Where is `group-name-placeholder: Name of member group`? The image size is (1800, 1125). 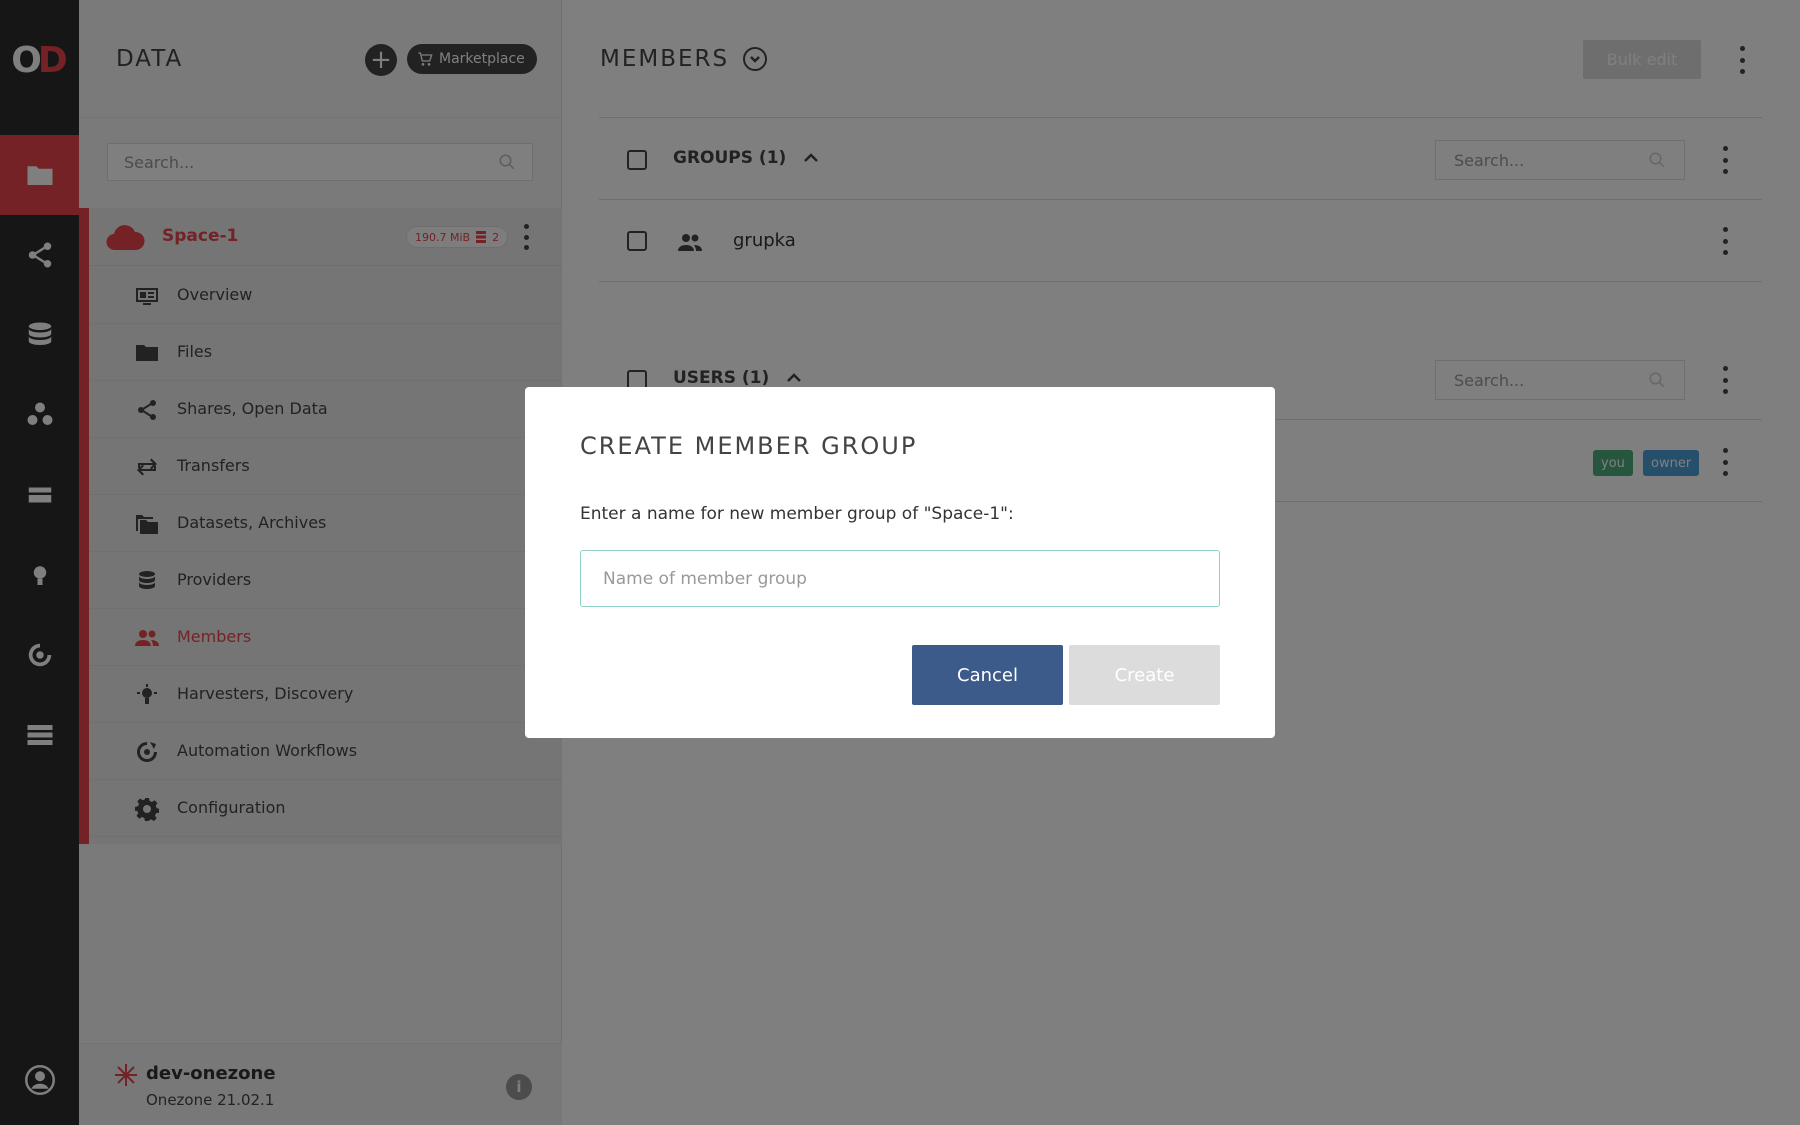 group-name-placeholder: Name of member group is located at coordinates (705, 578).